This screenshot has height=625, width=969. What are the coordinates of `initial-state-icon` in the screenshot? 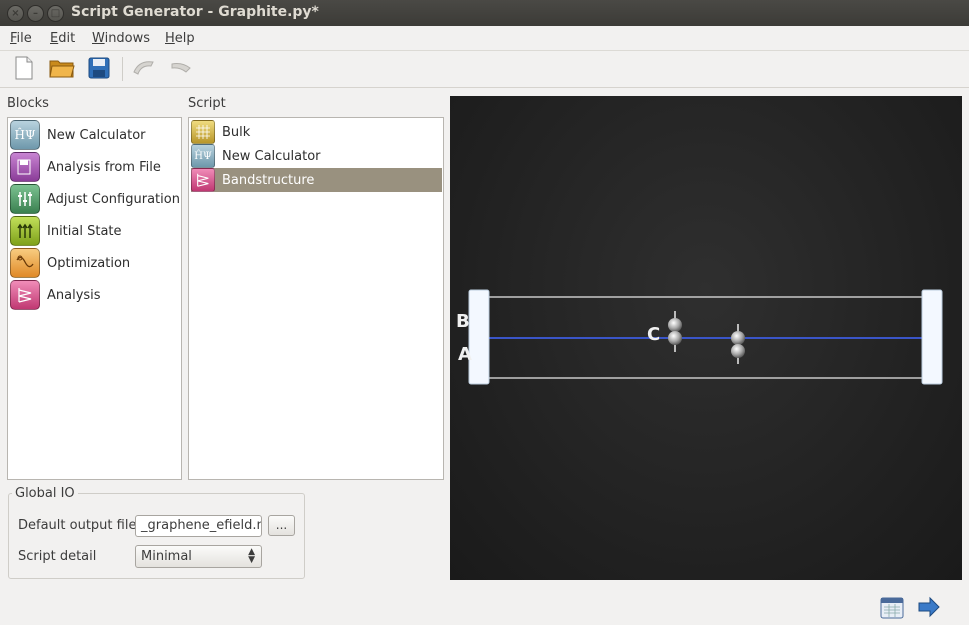 It's located at (25, 231).